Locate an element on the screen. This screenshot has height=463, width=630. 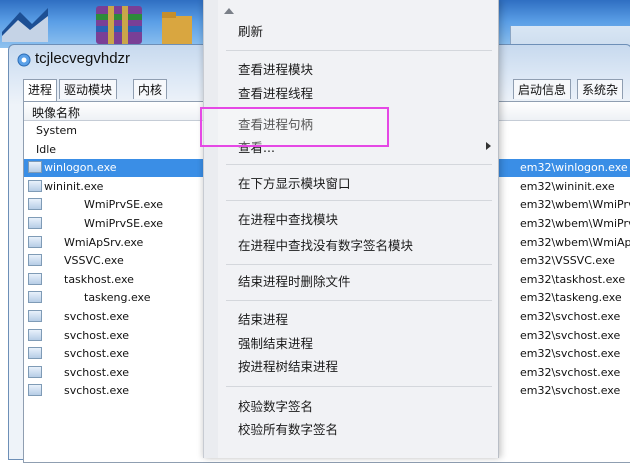
tab-processes: 进程 is located at coordinates (40, 90).